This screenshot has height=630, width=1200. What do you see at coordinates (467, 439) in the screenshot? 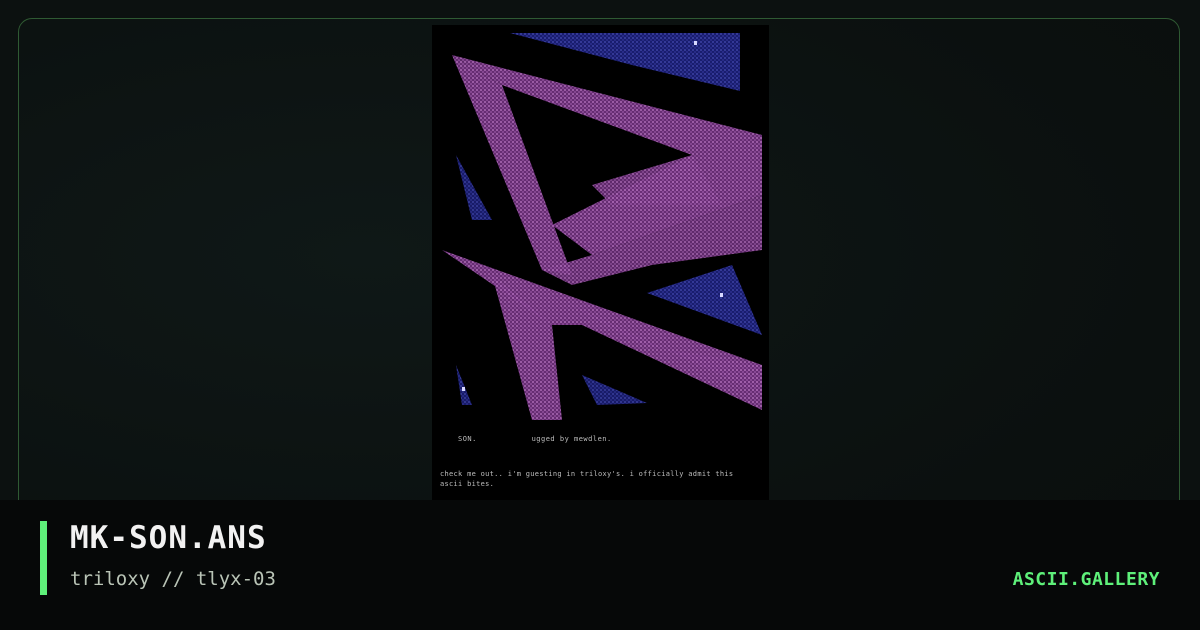
I see `artwork-caption-title: SON.` at bounding box center [467, 439].